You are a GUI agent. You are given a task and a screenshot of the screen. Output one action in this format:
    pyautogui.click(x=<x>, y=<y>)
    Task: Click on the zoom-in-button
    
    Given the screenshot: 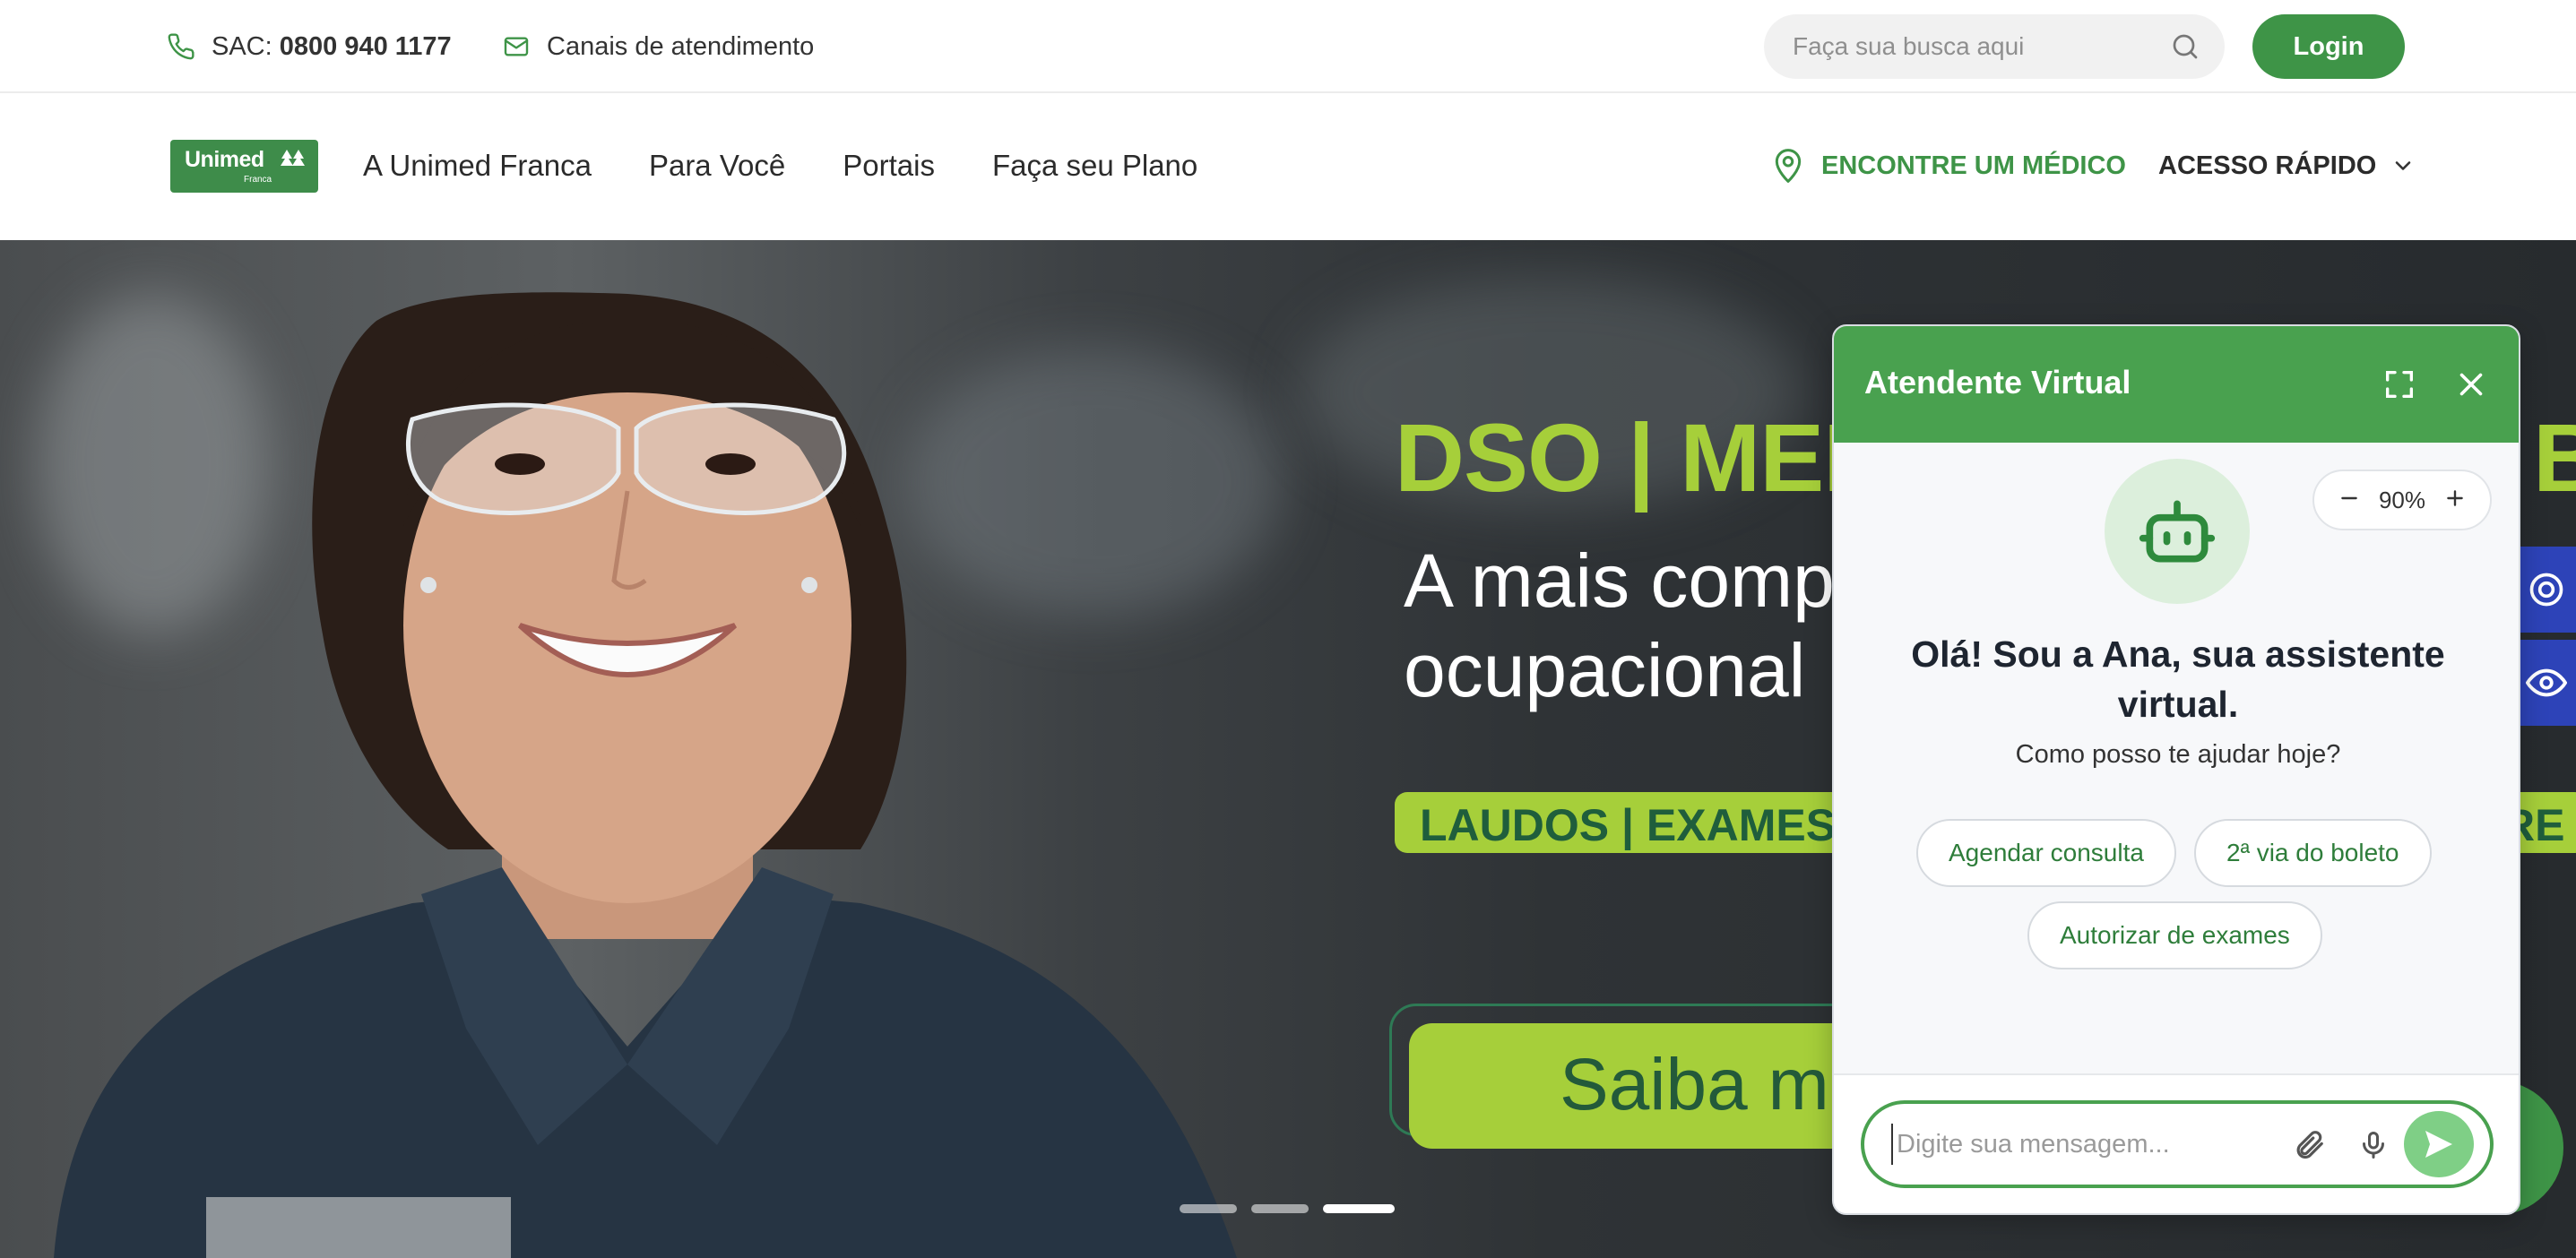 What is the action you would take?
    pyautogui.click(x=2455, y=500)
    